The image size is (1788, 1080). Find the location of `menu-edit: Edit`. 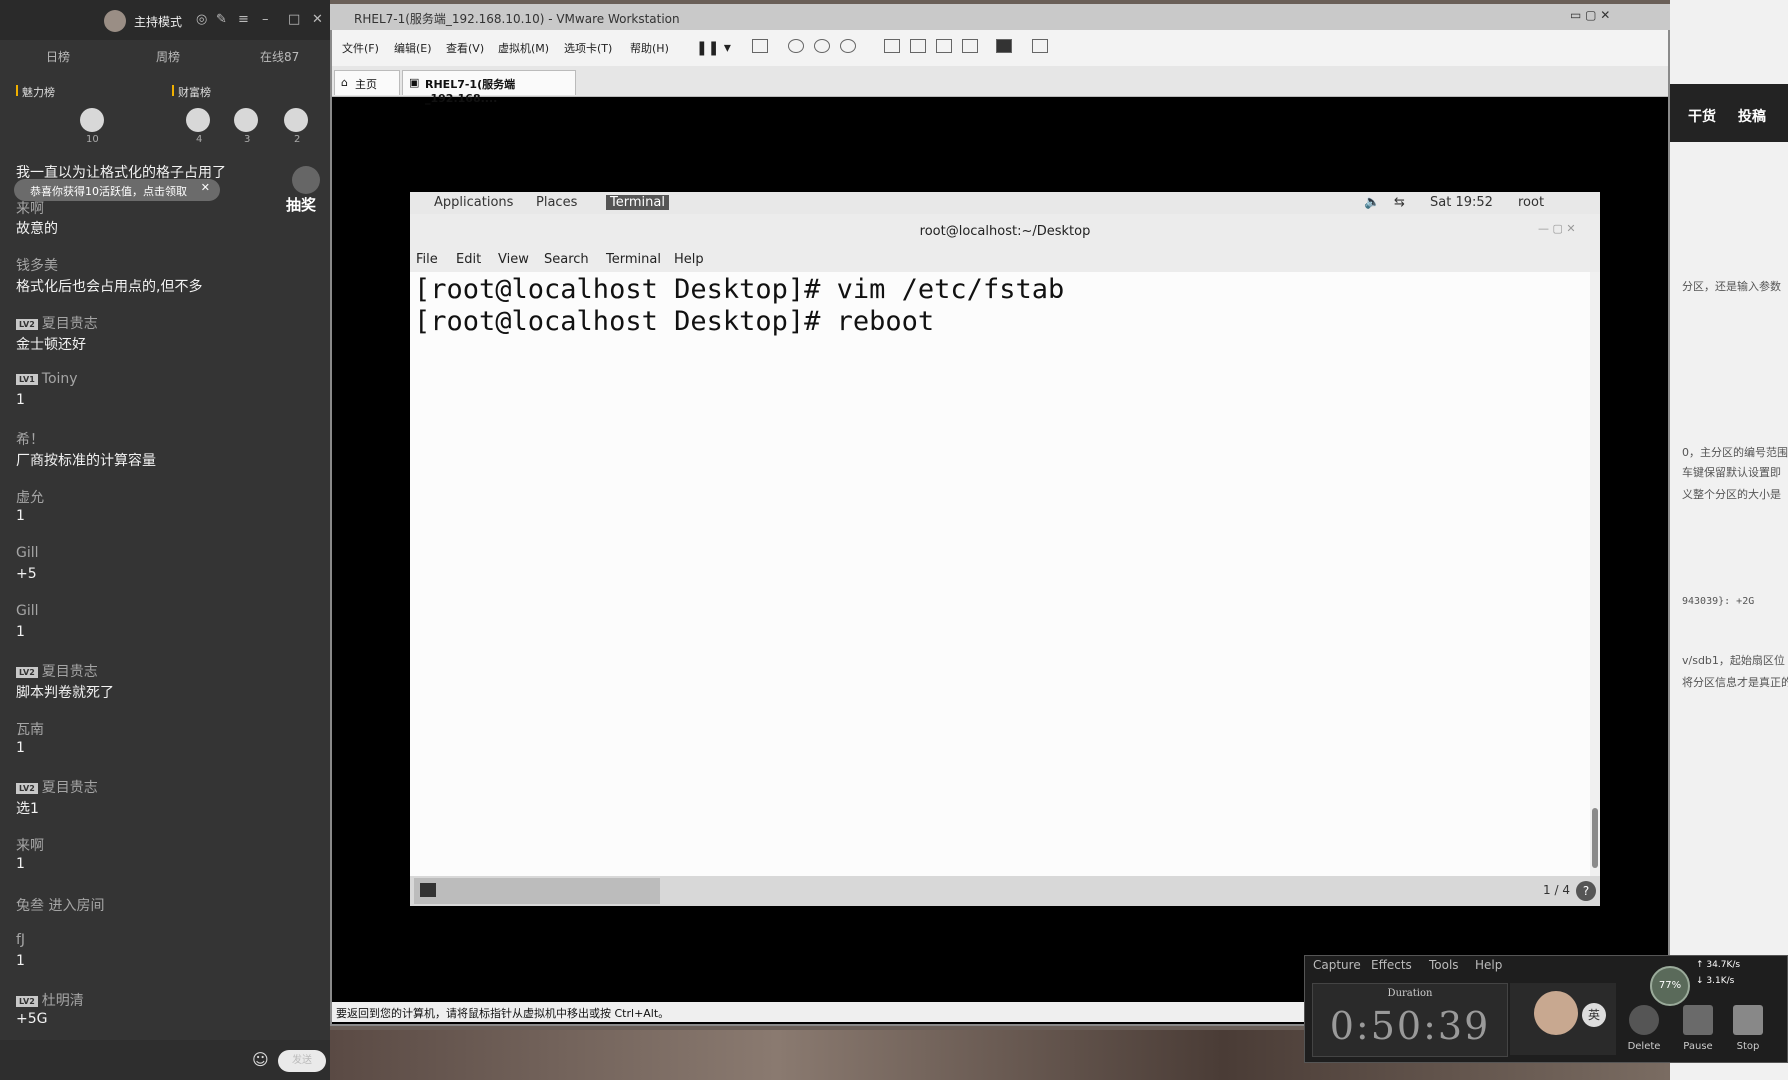

menu-edit: Edit is located at coordinates (468, 259).